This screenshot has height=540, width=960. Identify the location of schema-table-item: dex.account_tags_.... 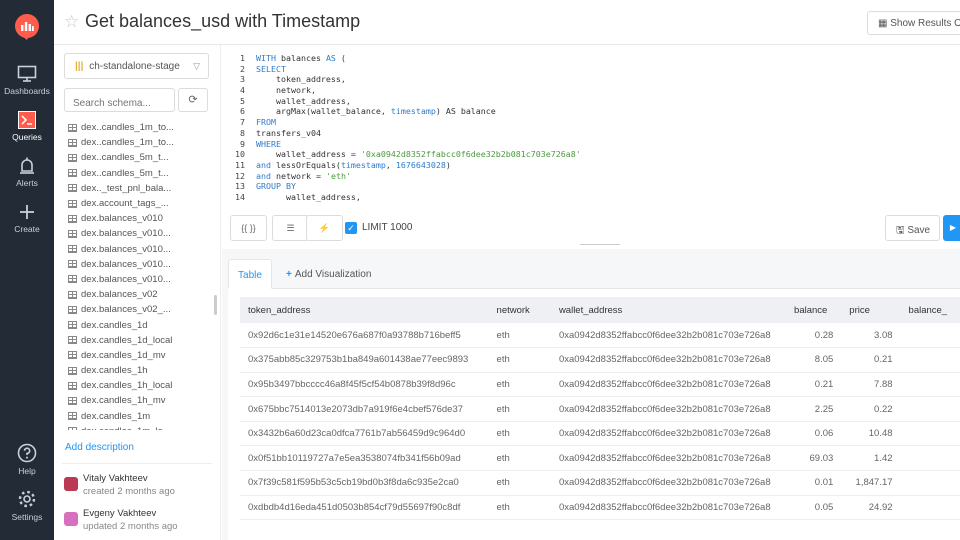
(142, 203).